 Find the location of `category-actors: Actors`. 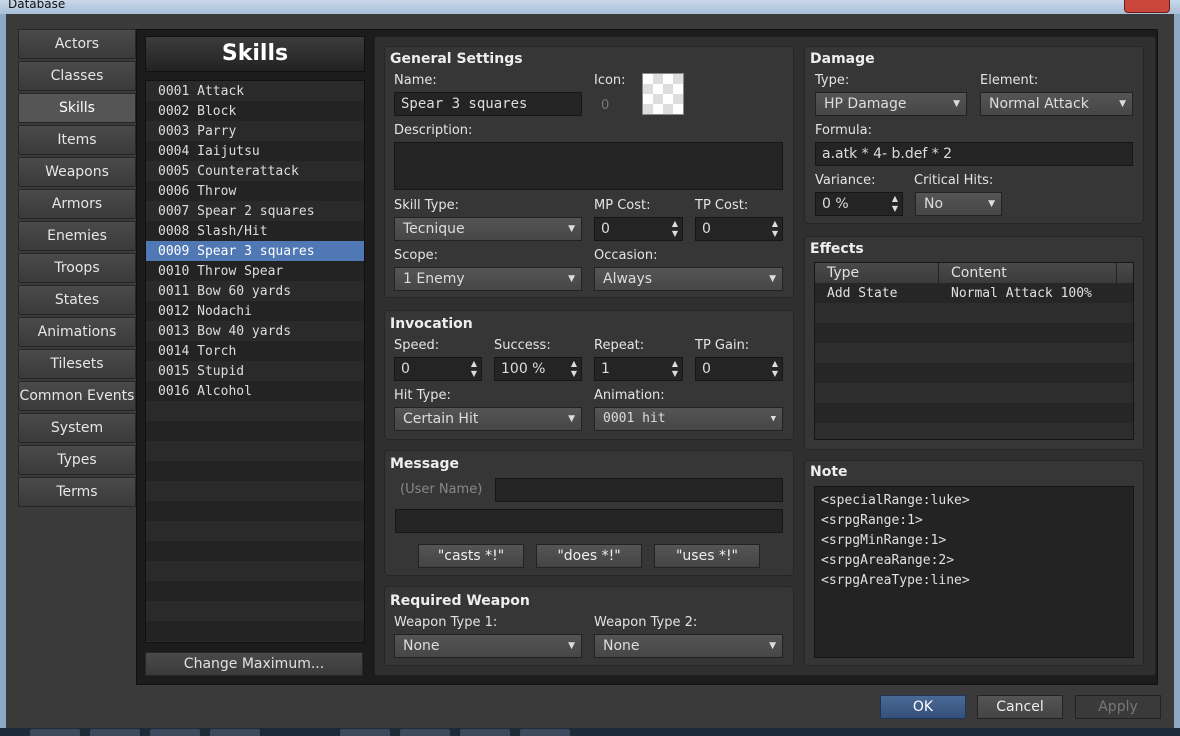

category-actors: Actors is located at coordinates (77, 44).